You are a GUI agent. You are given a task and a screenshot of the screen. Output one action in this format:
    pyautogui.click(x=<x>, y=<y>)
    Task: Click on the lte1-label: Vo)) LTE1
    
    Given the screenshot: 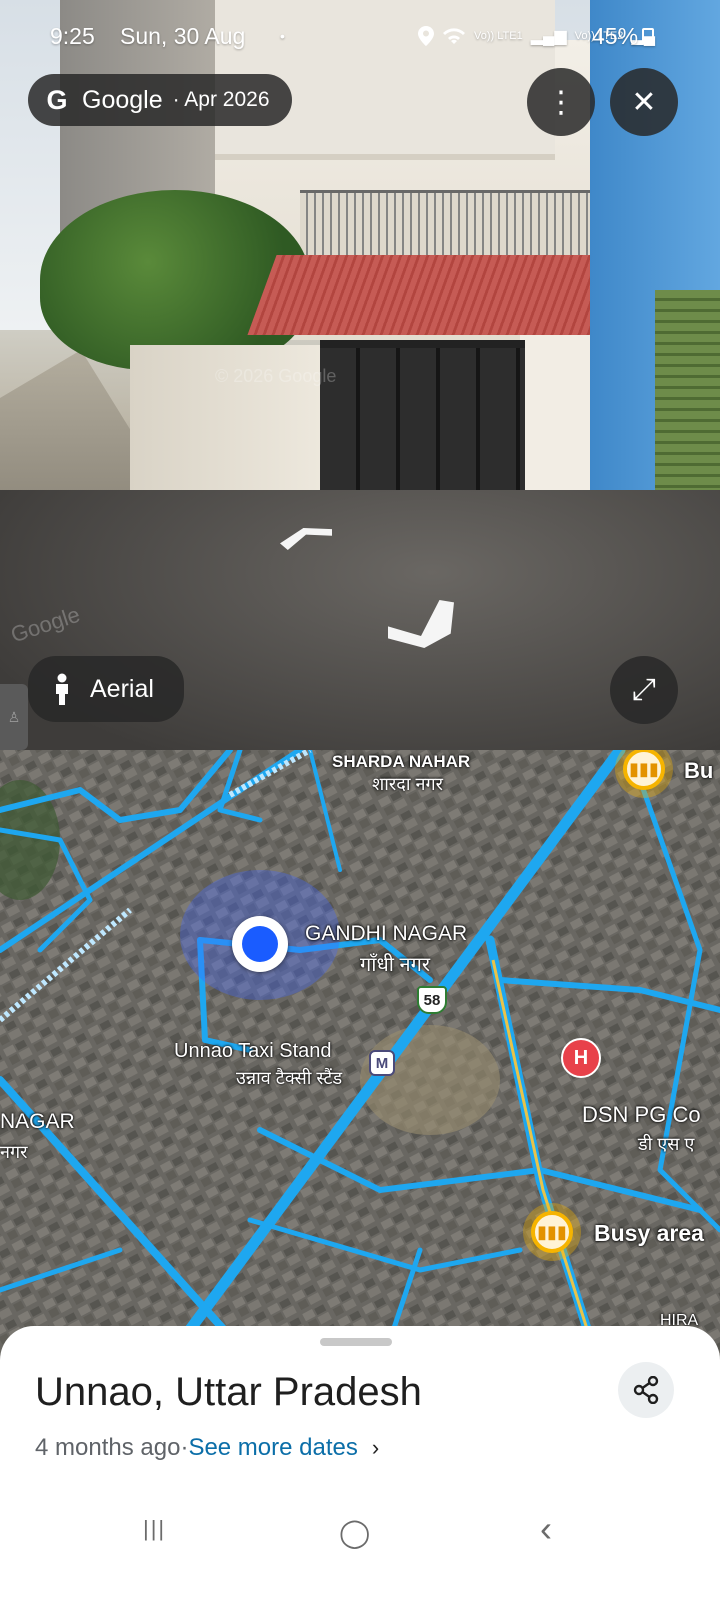 What is the action you would take?
    pyautogui.click(x=498, y=35)
    